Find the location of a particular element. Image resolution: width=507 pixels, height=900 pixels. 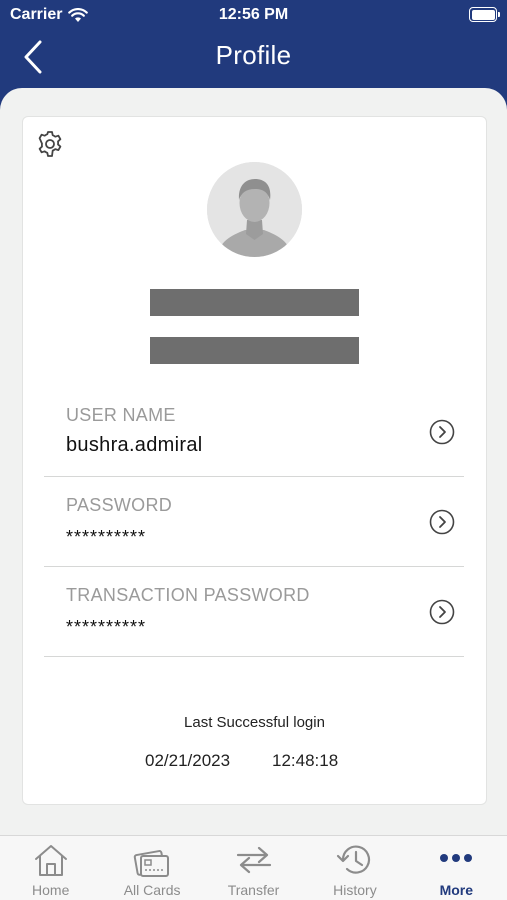

more-icon is located at coordinates (456, 858).